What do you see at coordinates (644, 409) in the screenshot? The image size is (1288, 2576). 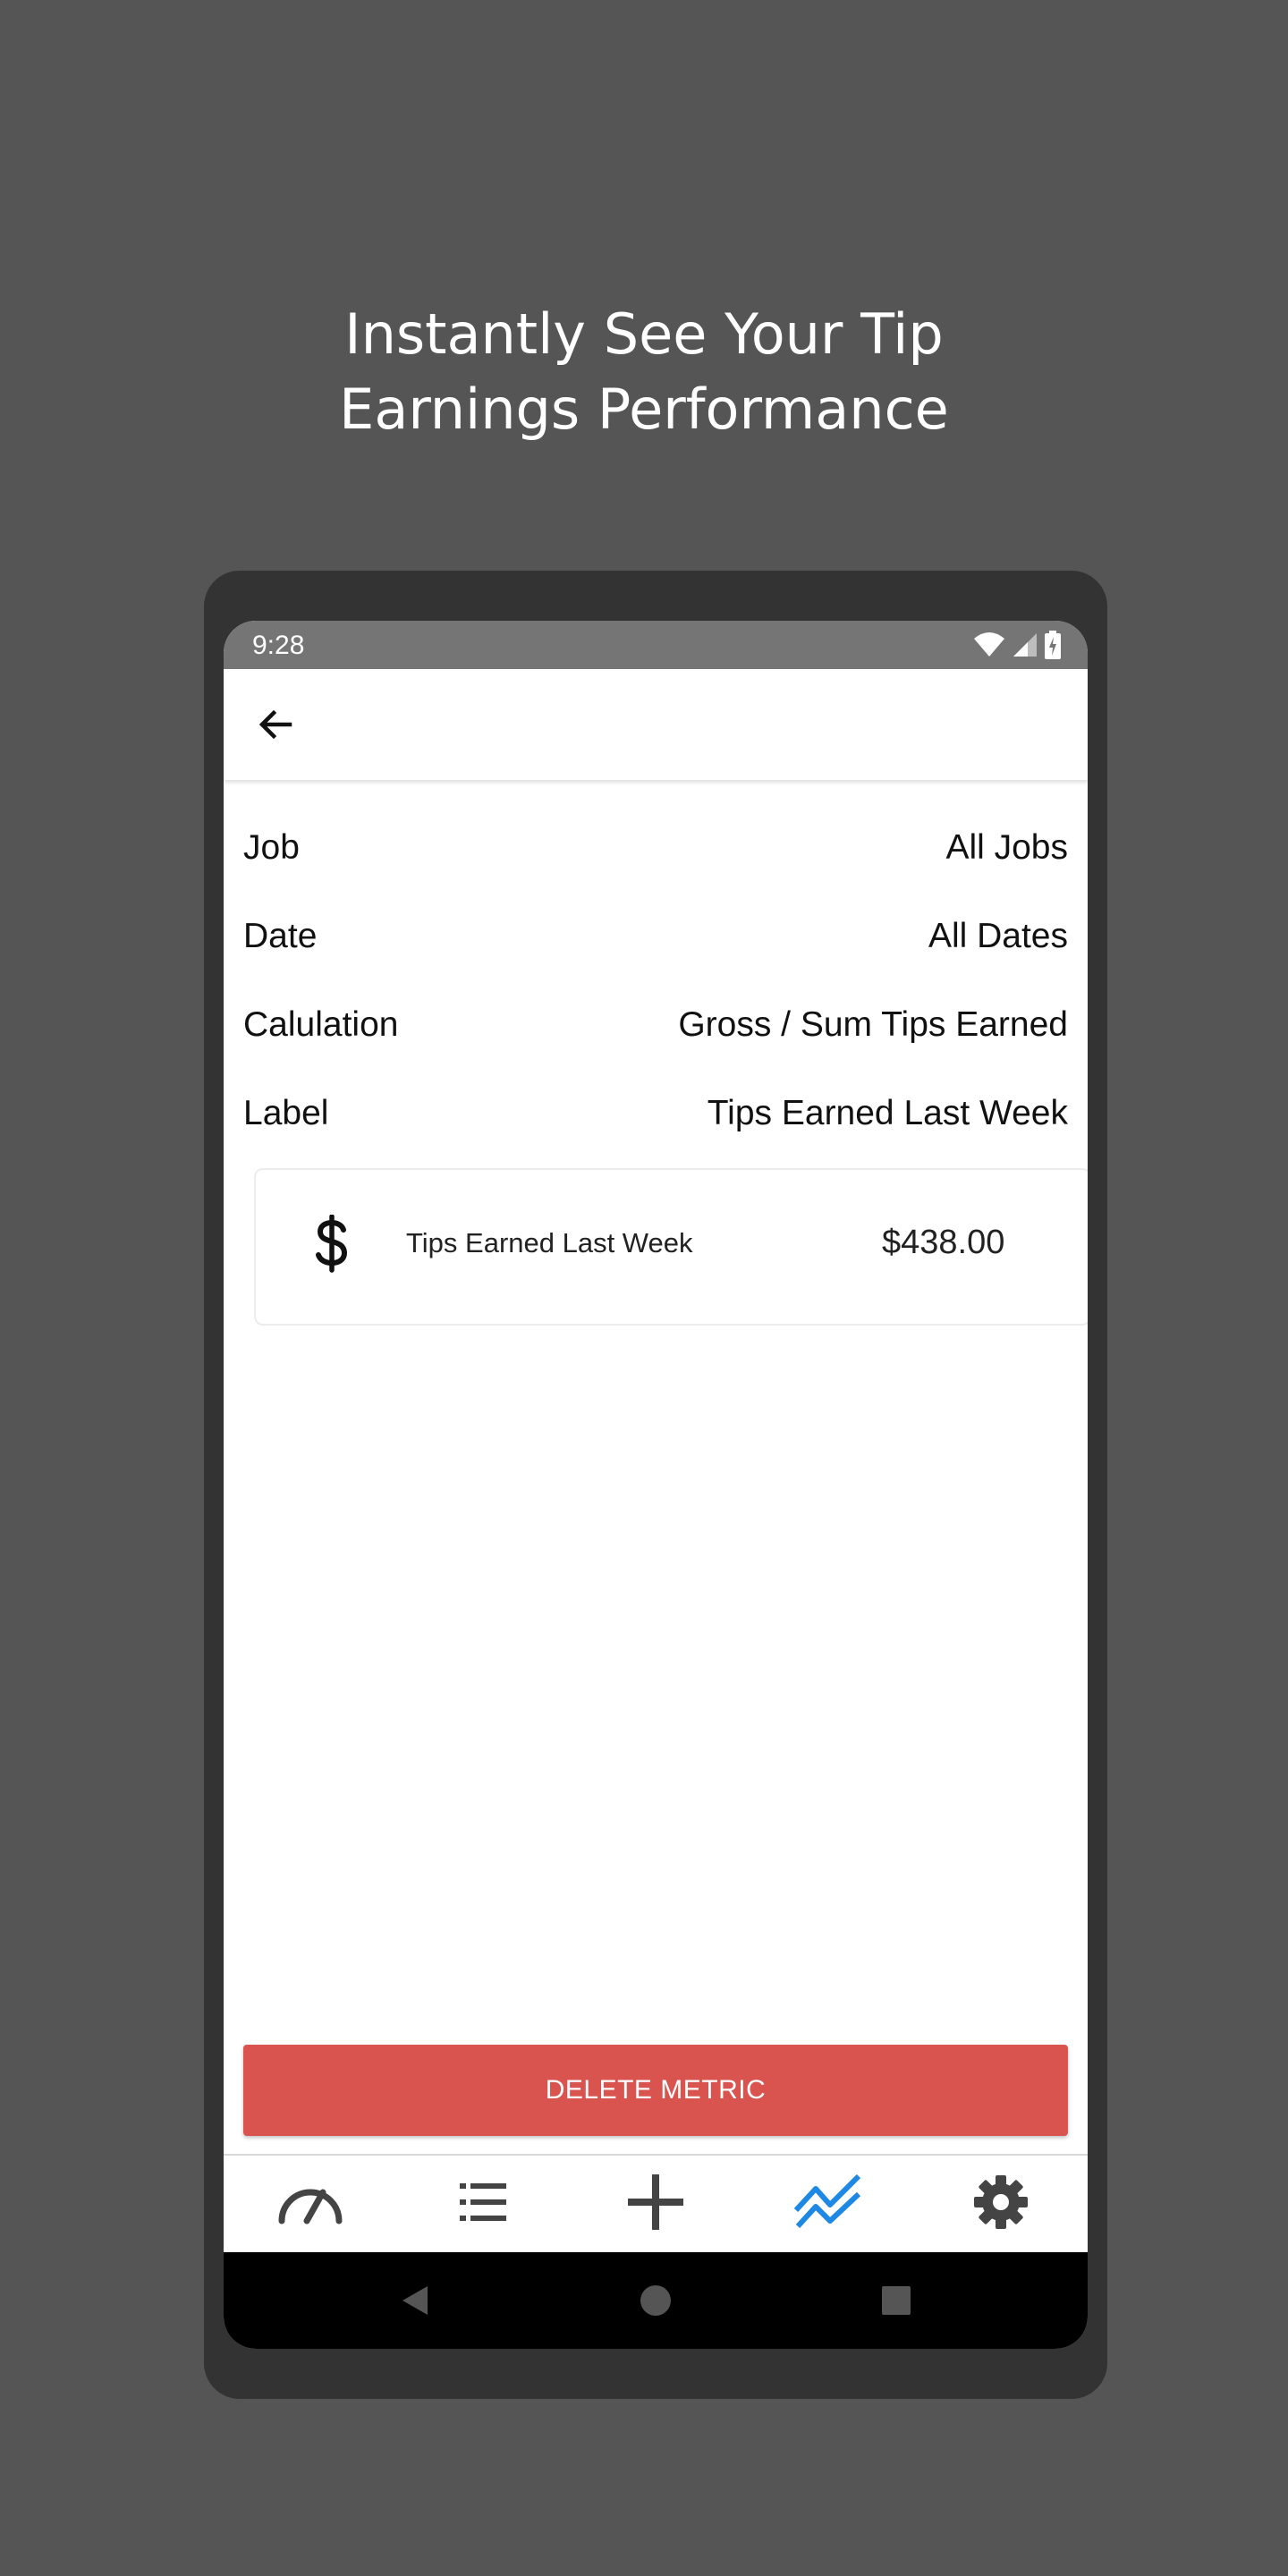 I see `headline-line-2: Earnings Performance` at bounding box center [644, 409].